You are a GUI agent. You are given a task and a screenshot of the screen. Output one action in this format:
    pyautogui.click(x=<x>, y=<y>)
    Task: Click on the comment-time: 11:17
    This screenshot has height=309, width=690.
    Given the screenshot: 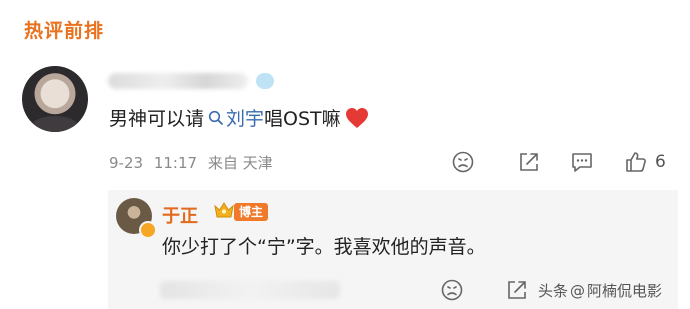 What is the action you would take?
    pyautogui.click(x=175, y=163)
    